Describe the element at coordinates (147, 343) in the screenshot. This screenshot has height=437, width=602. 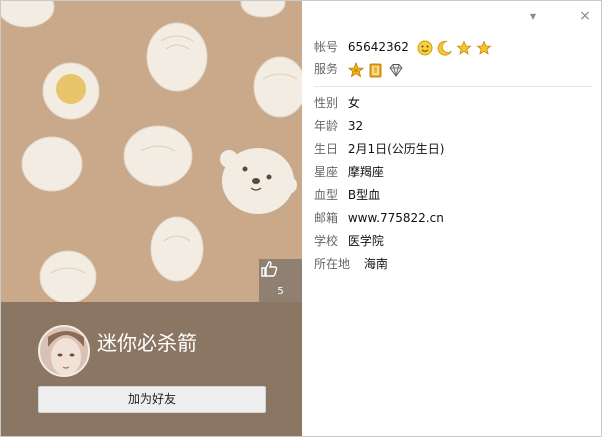
I see `nickname: 迷你必杀箭` at that location.